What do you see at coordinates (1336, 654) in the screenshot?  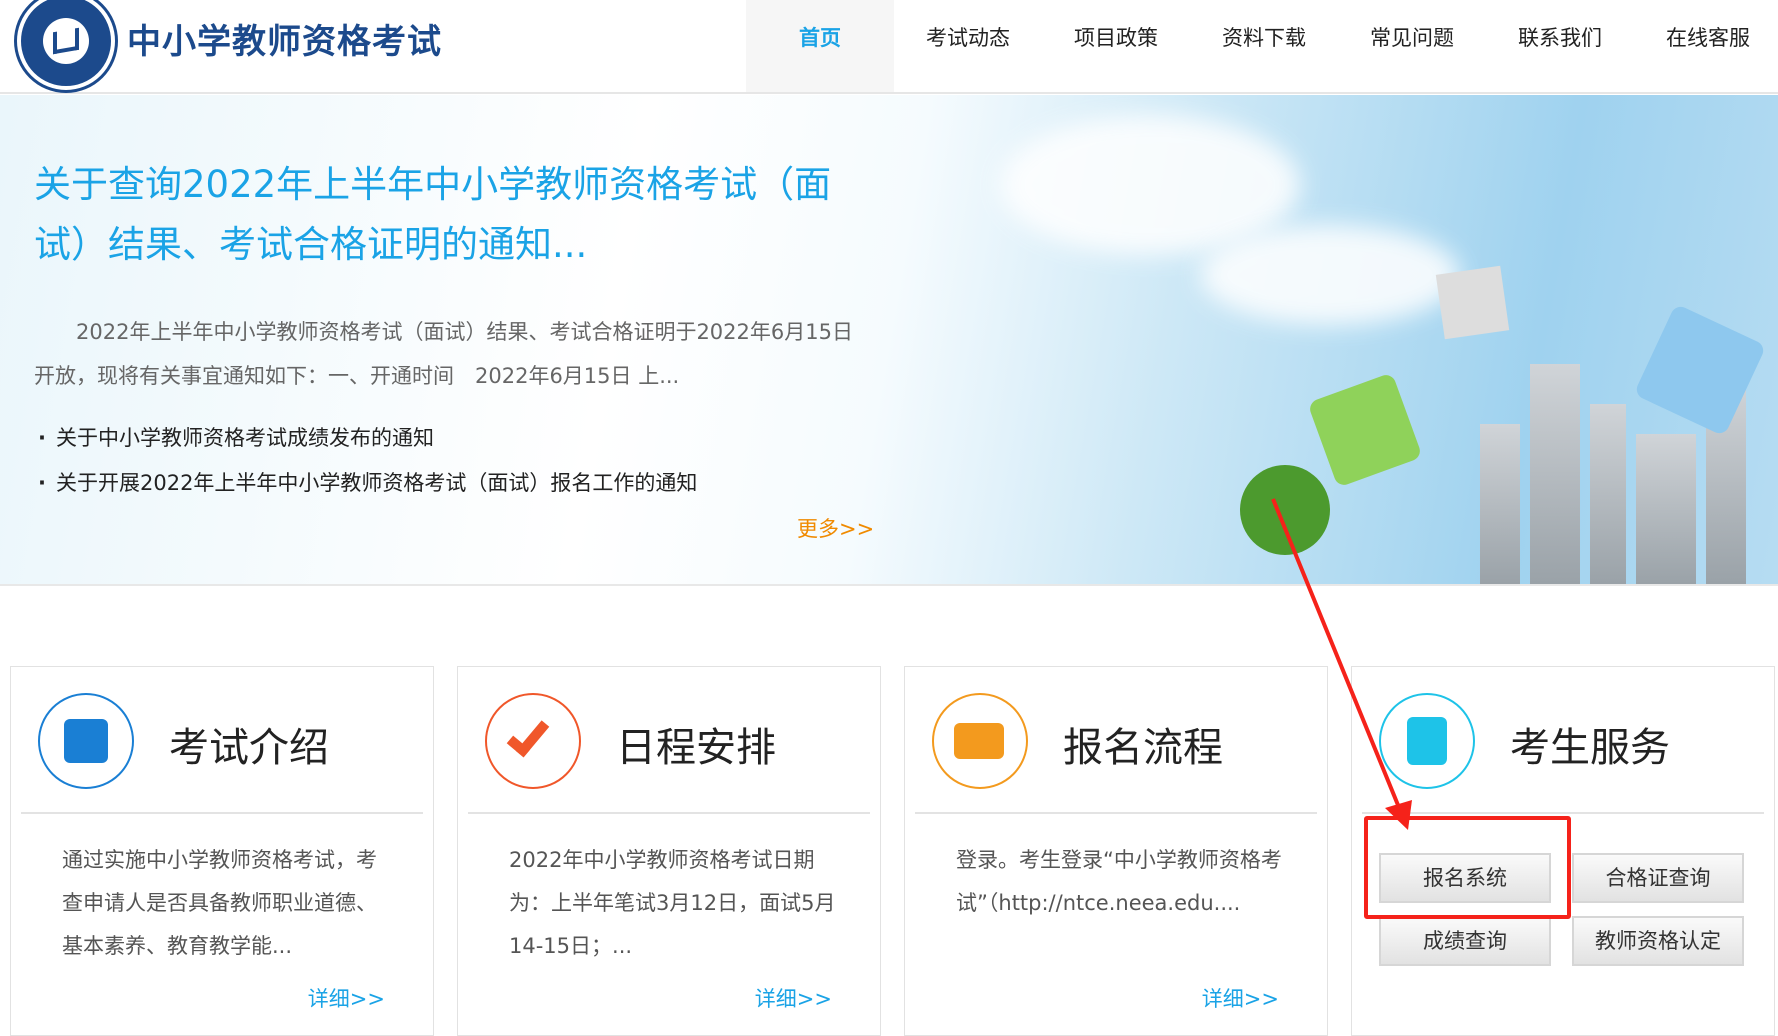 I see `arrow-line` at bounding box center [1336, 654].